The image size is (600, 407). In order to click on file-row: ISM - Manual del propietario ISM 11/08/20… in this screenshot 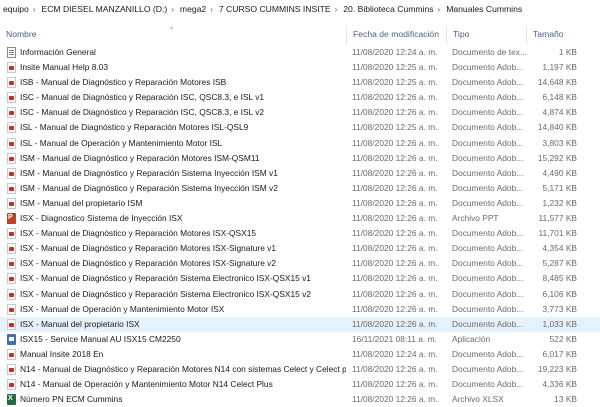, I will do `click(300, 203)`.